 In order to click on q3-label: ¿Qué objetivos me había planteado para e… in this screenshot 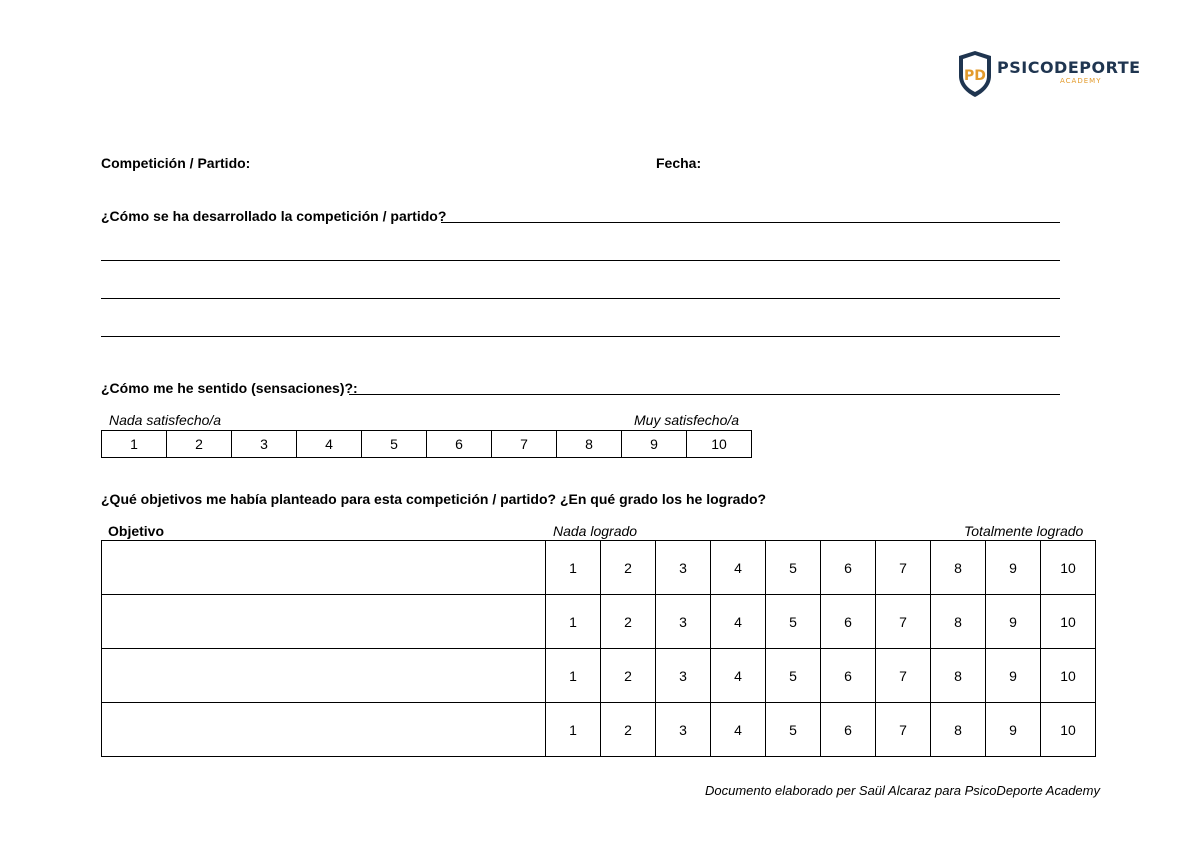, I will do `click(434, 499)`.